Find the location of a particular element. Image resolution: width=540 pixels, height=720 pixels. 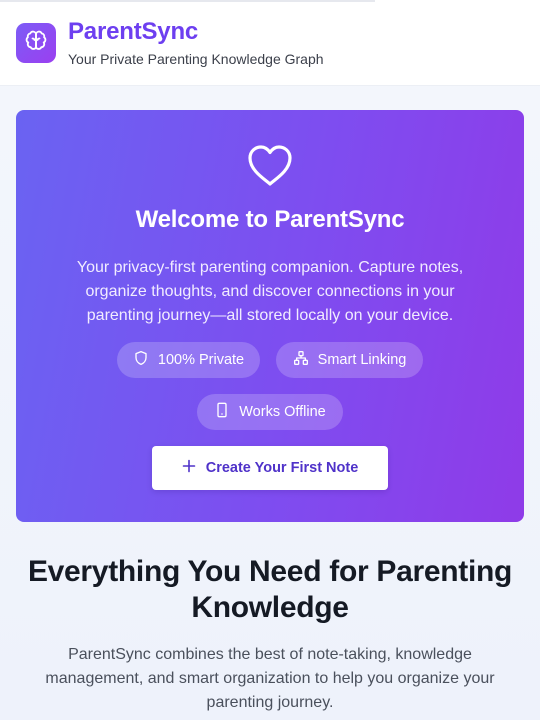

cta-label: Create Your First Note is located at coordinates (282, 468).